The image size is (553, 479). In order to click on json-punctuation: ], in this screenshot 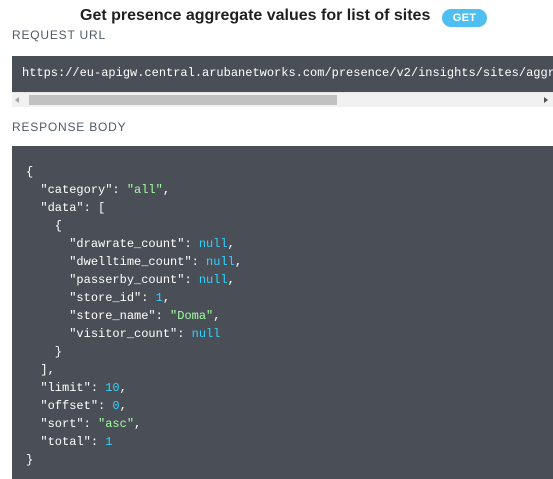, I will do `click(40, 370)`.